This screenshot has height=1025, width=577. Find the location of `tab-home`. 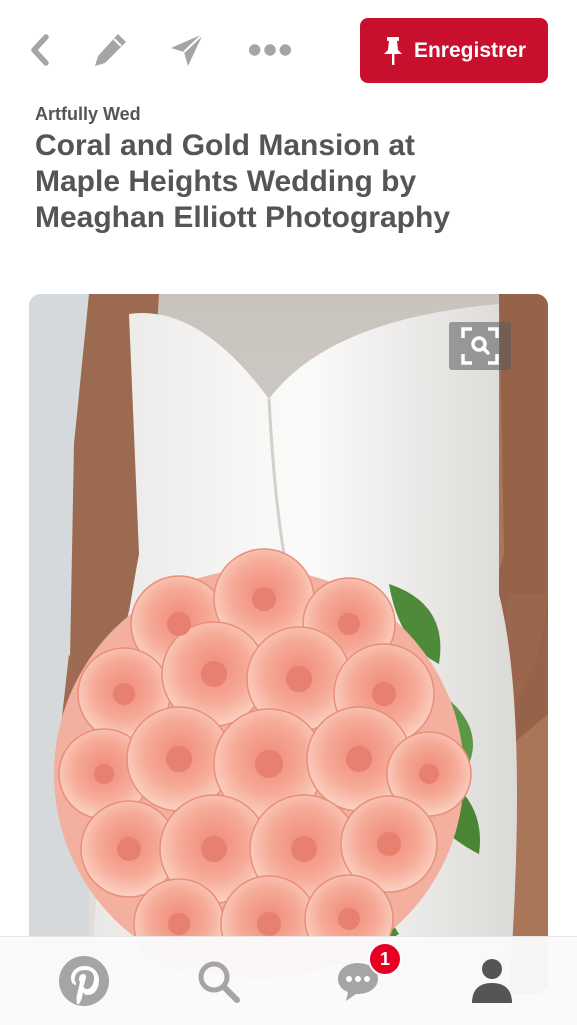

tab-home is located at coordinates (84, 981).